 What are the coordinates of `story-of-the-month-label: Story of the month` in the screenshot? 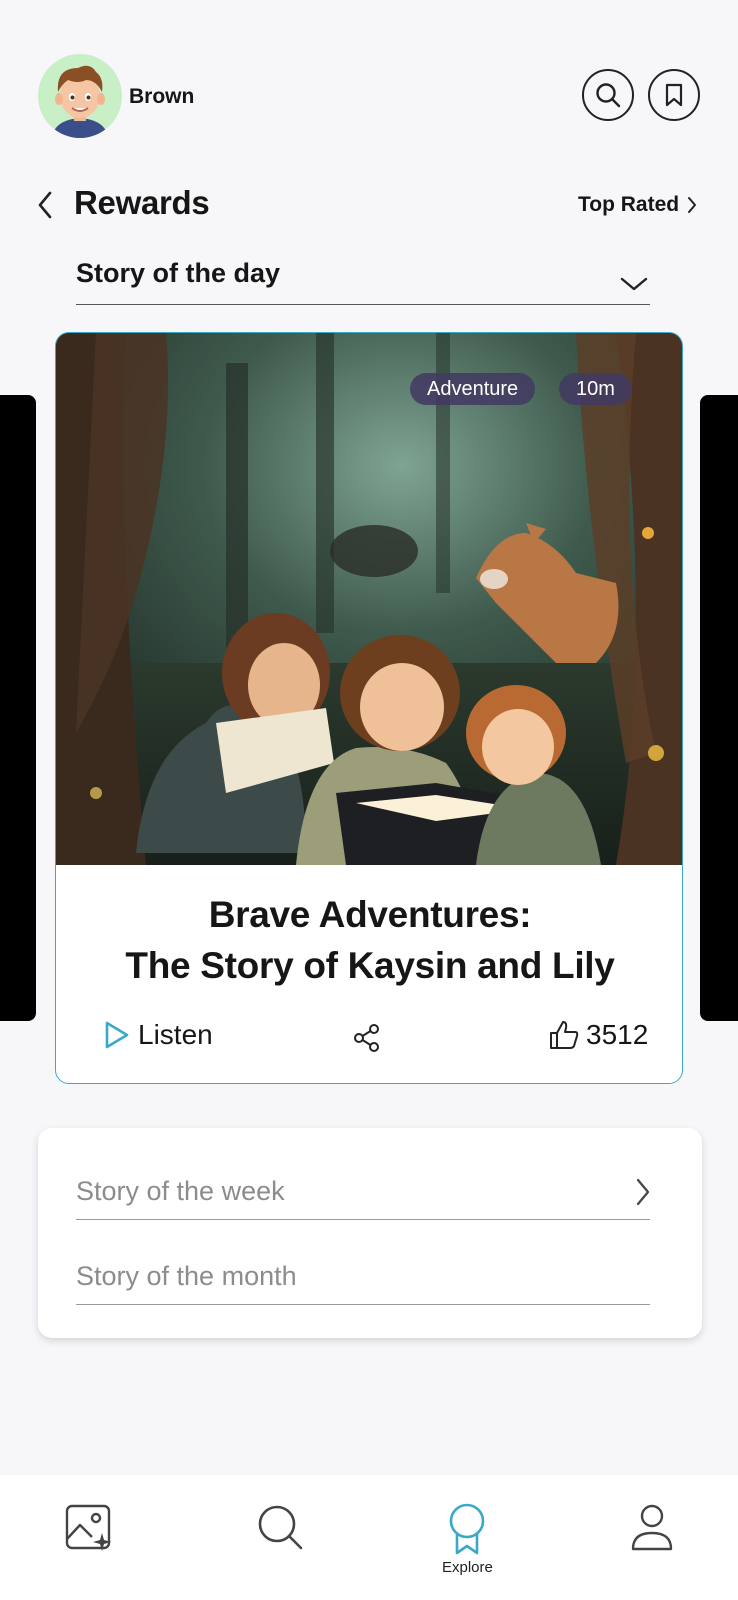 It's located at (186, 1276).